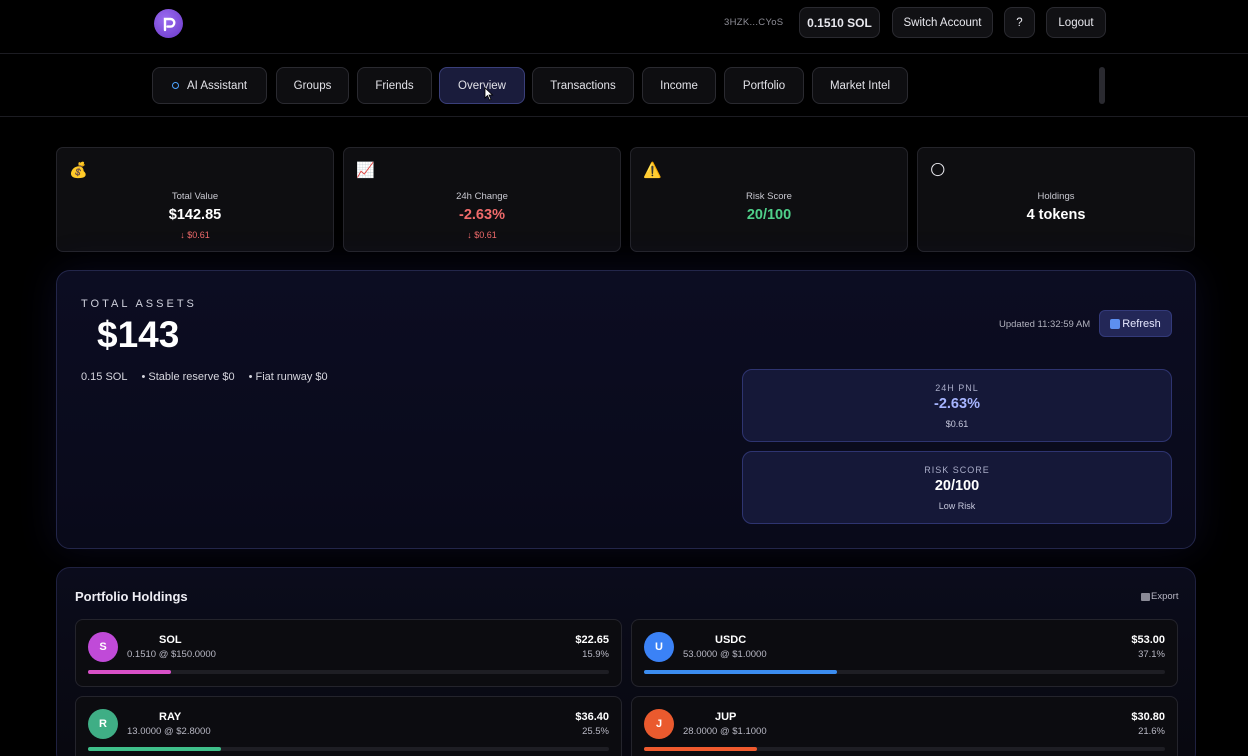 The width and height of the screenshot is (1248, 756). I want to click on app-logo, so click(168, 23).